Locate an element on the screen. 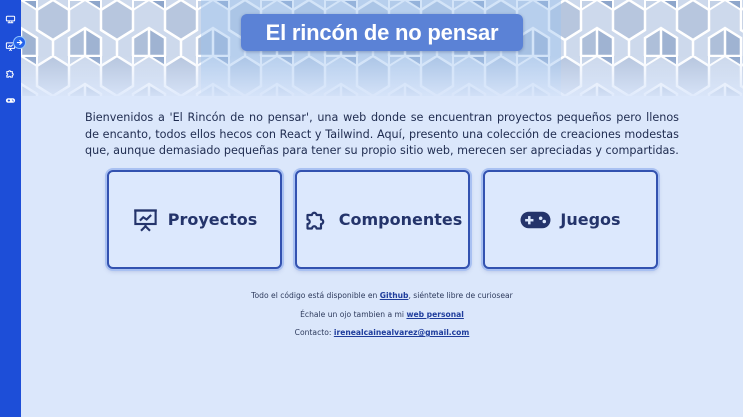 The width and height of the screenshot is (743, 417). footer-contact-line: Contacto: irenealcainealvarez@gmail.com is located at coordinates (382, 332).